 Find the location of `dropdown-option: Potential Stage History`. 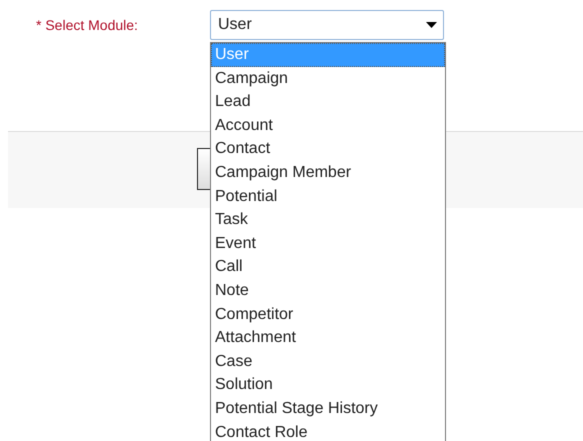

dropdown-option: Potential Stage History is located at coordinates (329, 408).